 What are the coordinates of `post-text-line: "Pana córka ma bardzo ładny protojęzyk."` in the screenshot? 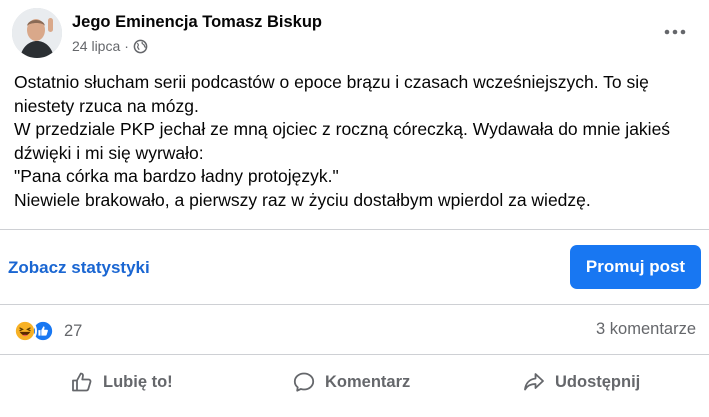 It's located at (176, 176).